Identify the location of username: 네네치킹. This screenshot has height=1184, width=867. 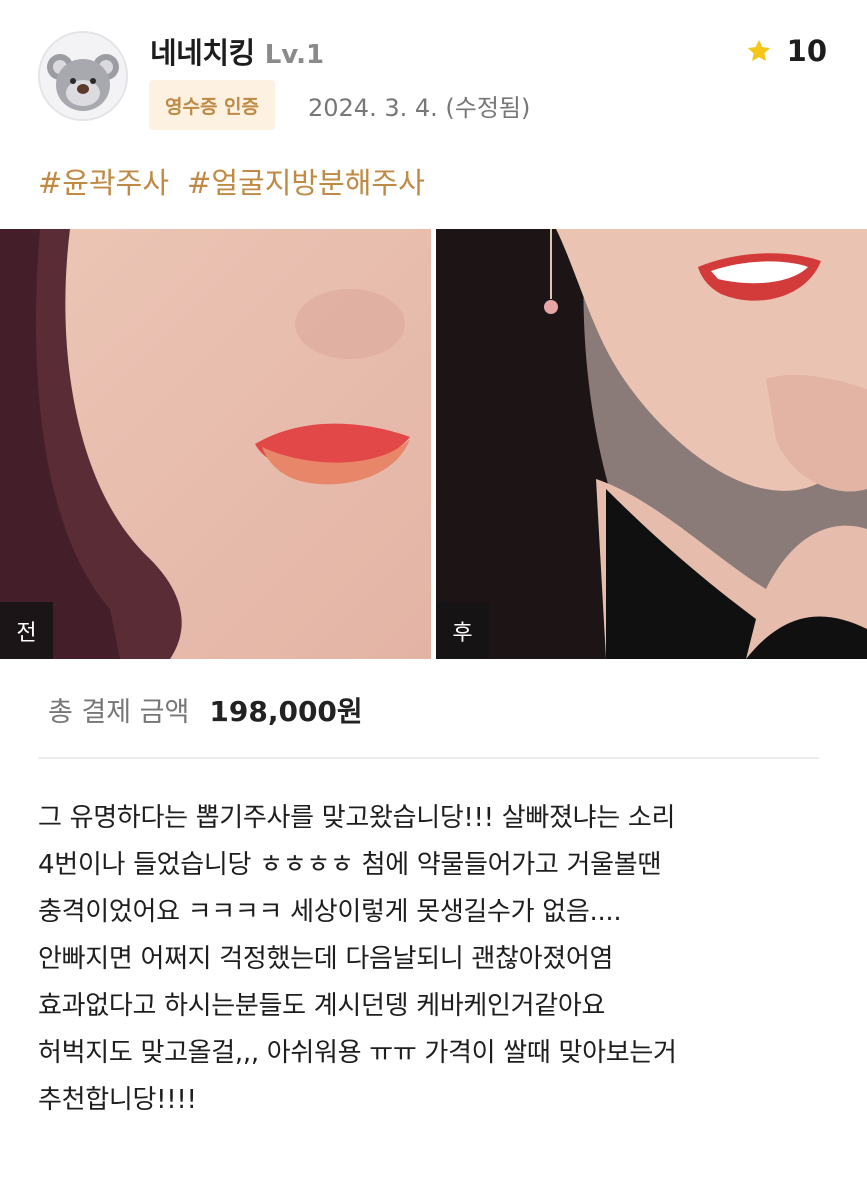
(202, 51).